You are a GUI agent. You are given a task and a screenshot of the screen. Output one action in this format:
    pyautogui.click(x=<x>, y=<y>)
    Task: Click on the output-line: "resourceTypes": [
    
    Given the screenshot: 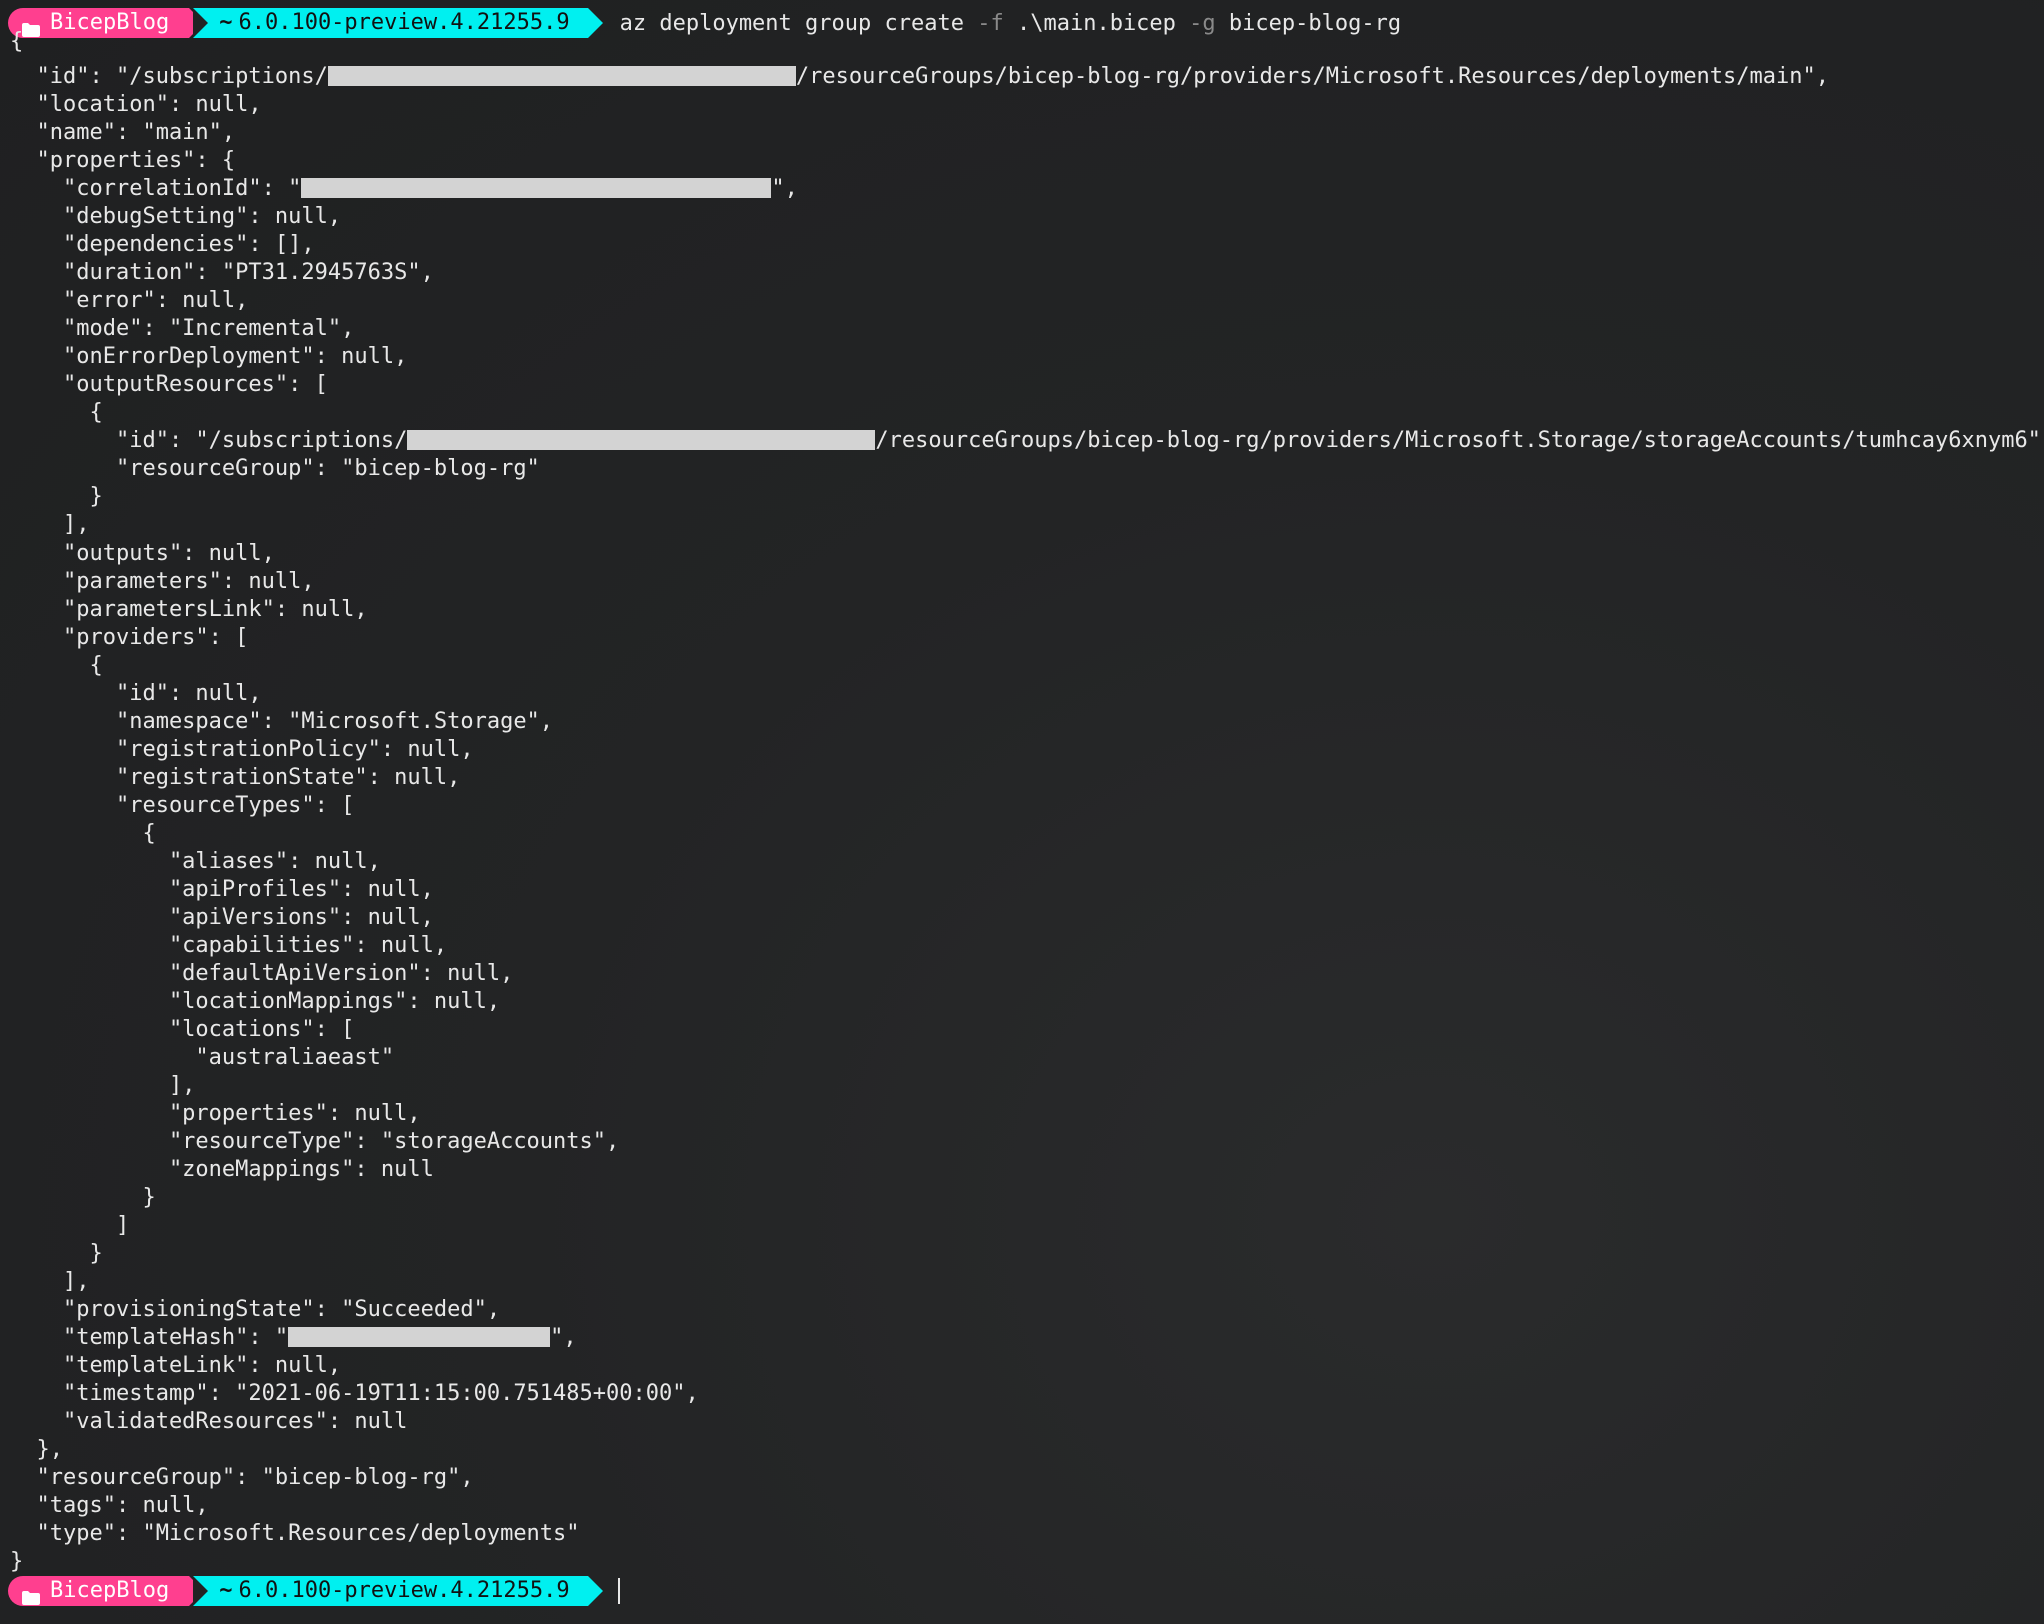 What is the action you would take?
    pyautogui.click(x=182, y=805)
    